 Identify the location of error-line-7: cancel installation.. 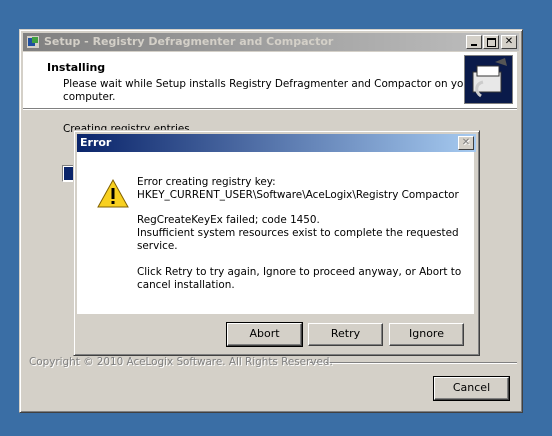
(186, 285).